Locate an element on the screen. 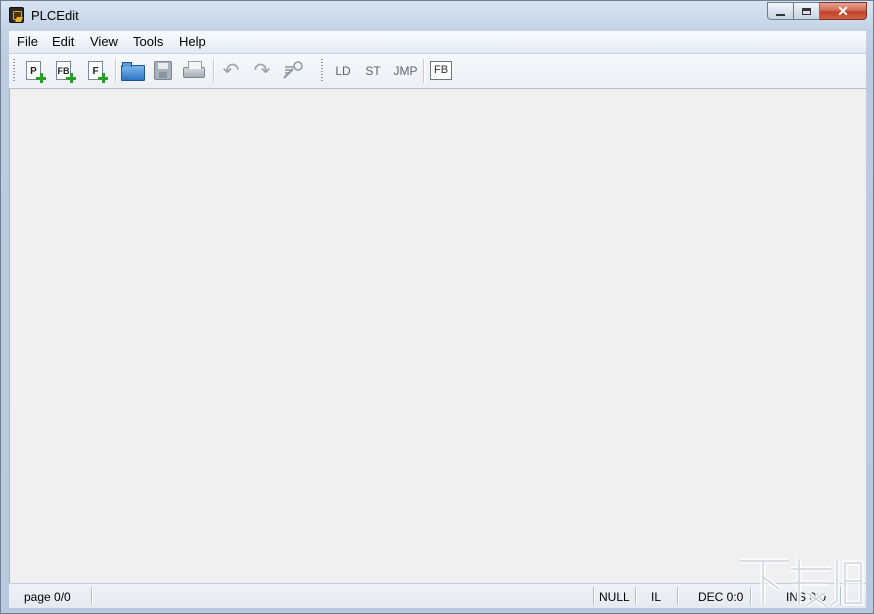  comment-icon is located at coordinates (293, 70).